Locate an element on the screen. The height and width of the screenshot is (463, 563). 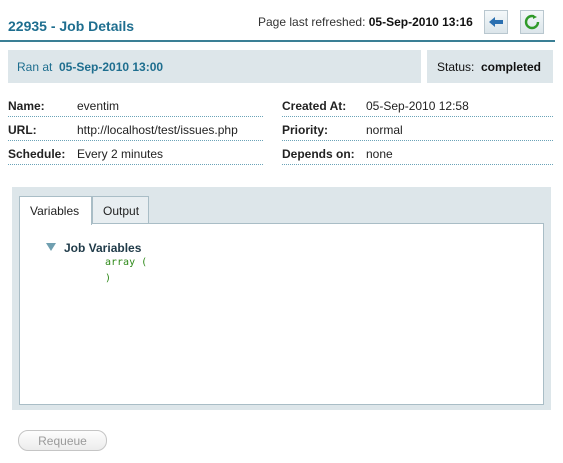
detail-key: Depends on: is located at coordinates (318, 154).